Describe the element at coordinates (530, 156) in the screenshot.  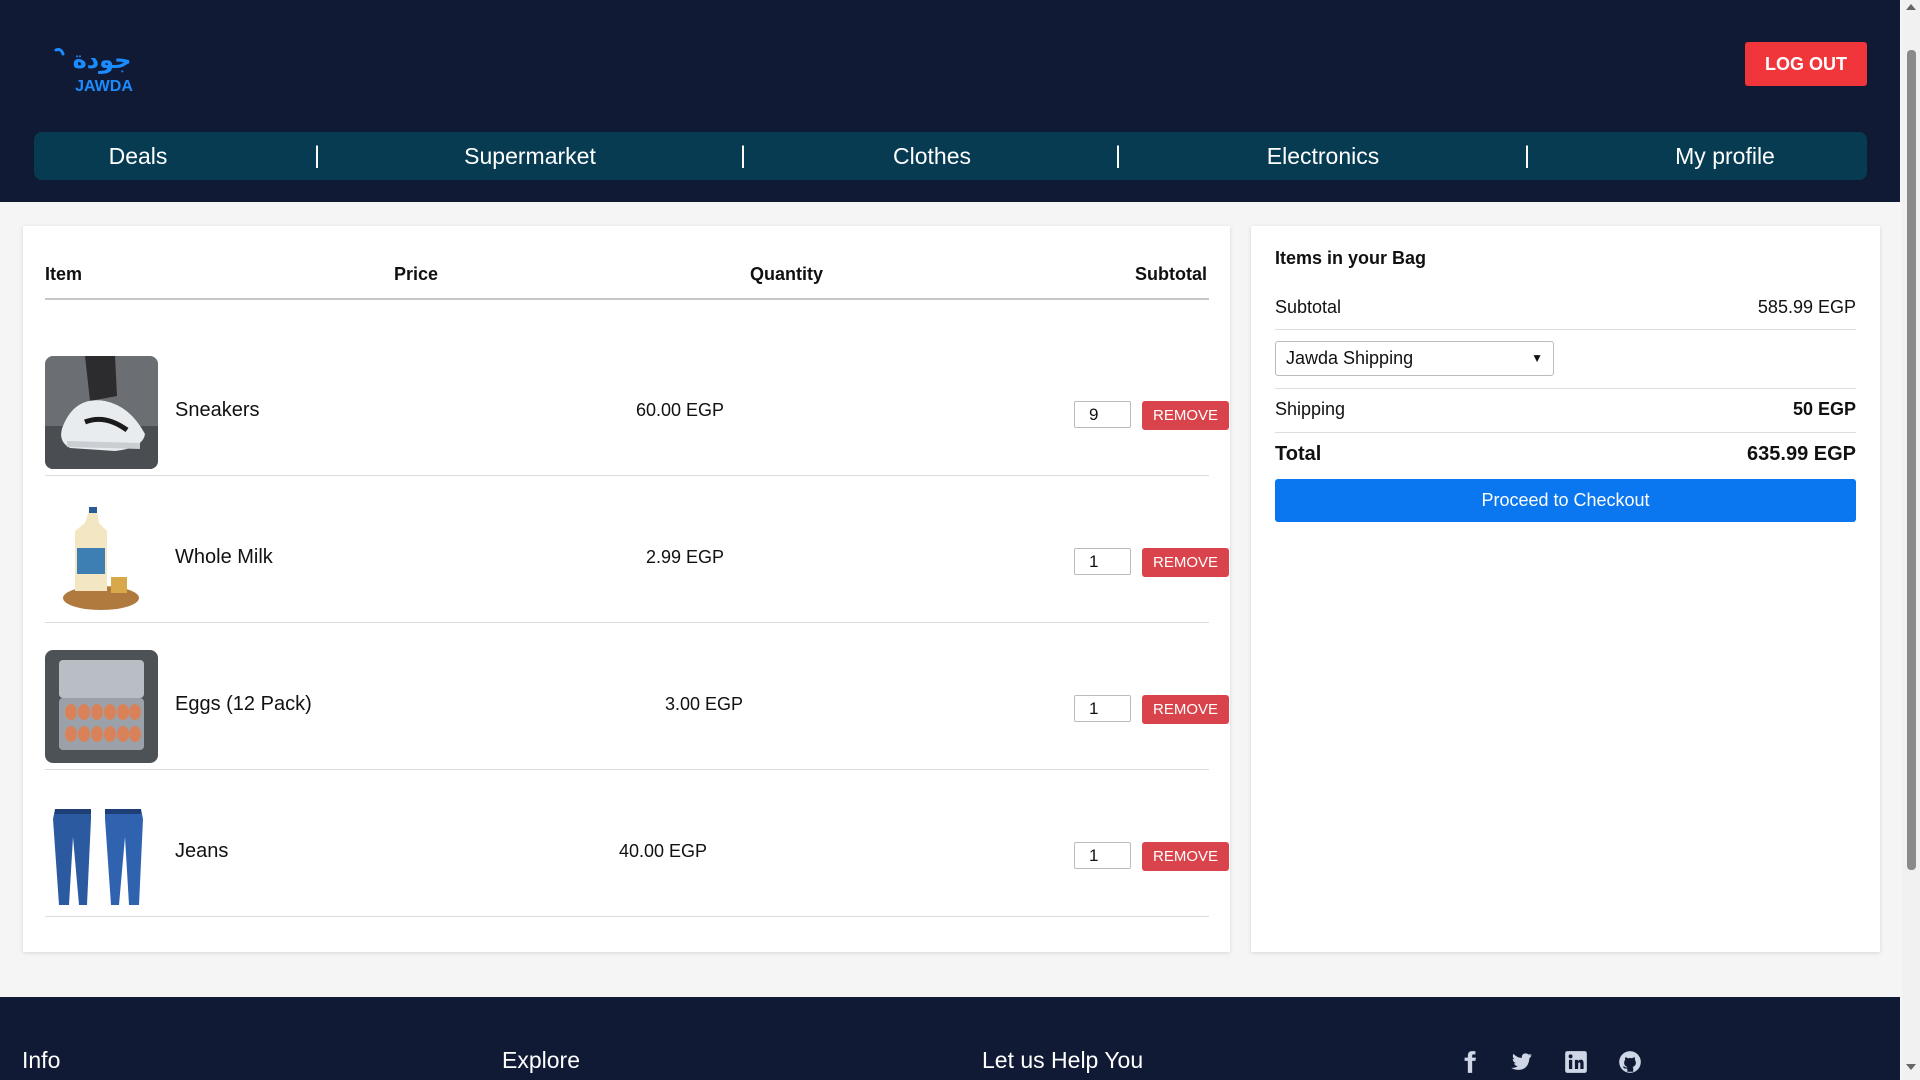
I see `nav-item-supermarket: Supermarket` at that location.